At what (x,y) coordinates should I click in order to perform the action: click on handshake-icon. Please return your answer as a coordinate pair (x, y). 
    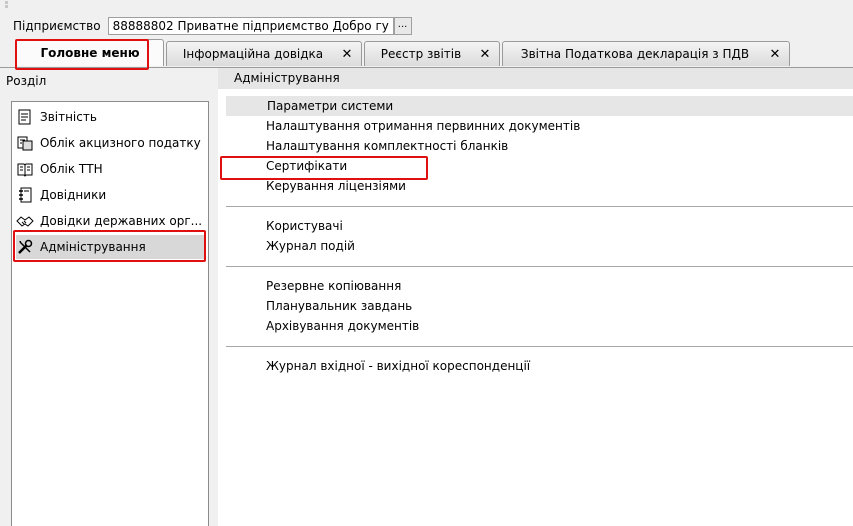
    Looking at the image, I should click on (25, 221).